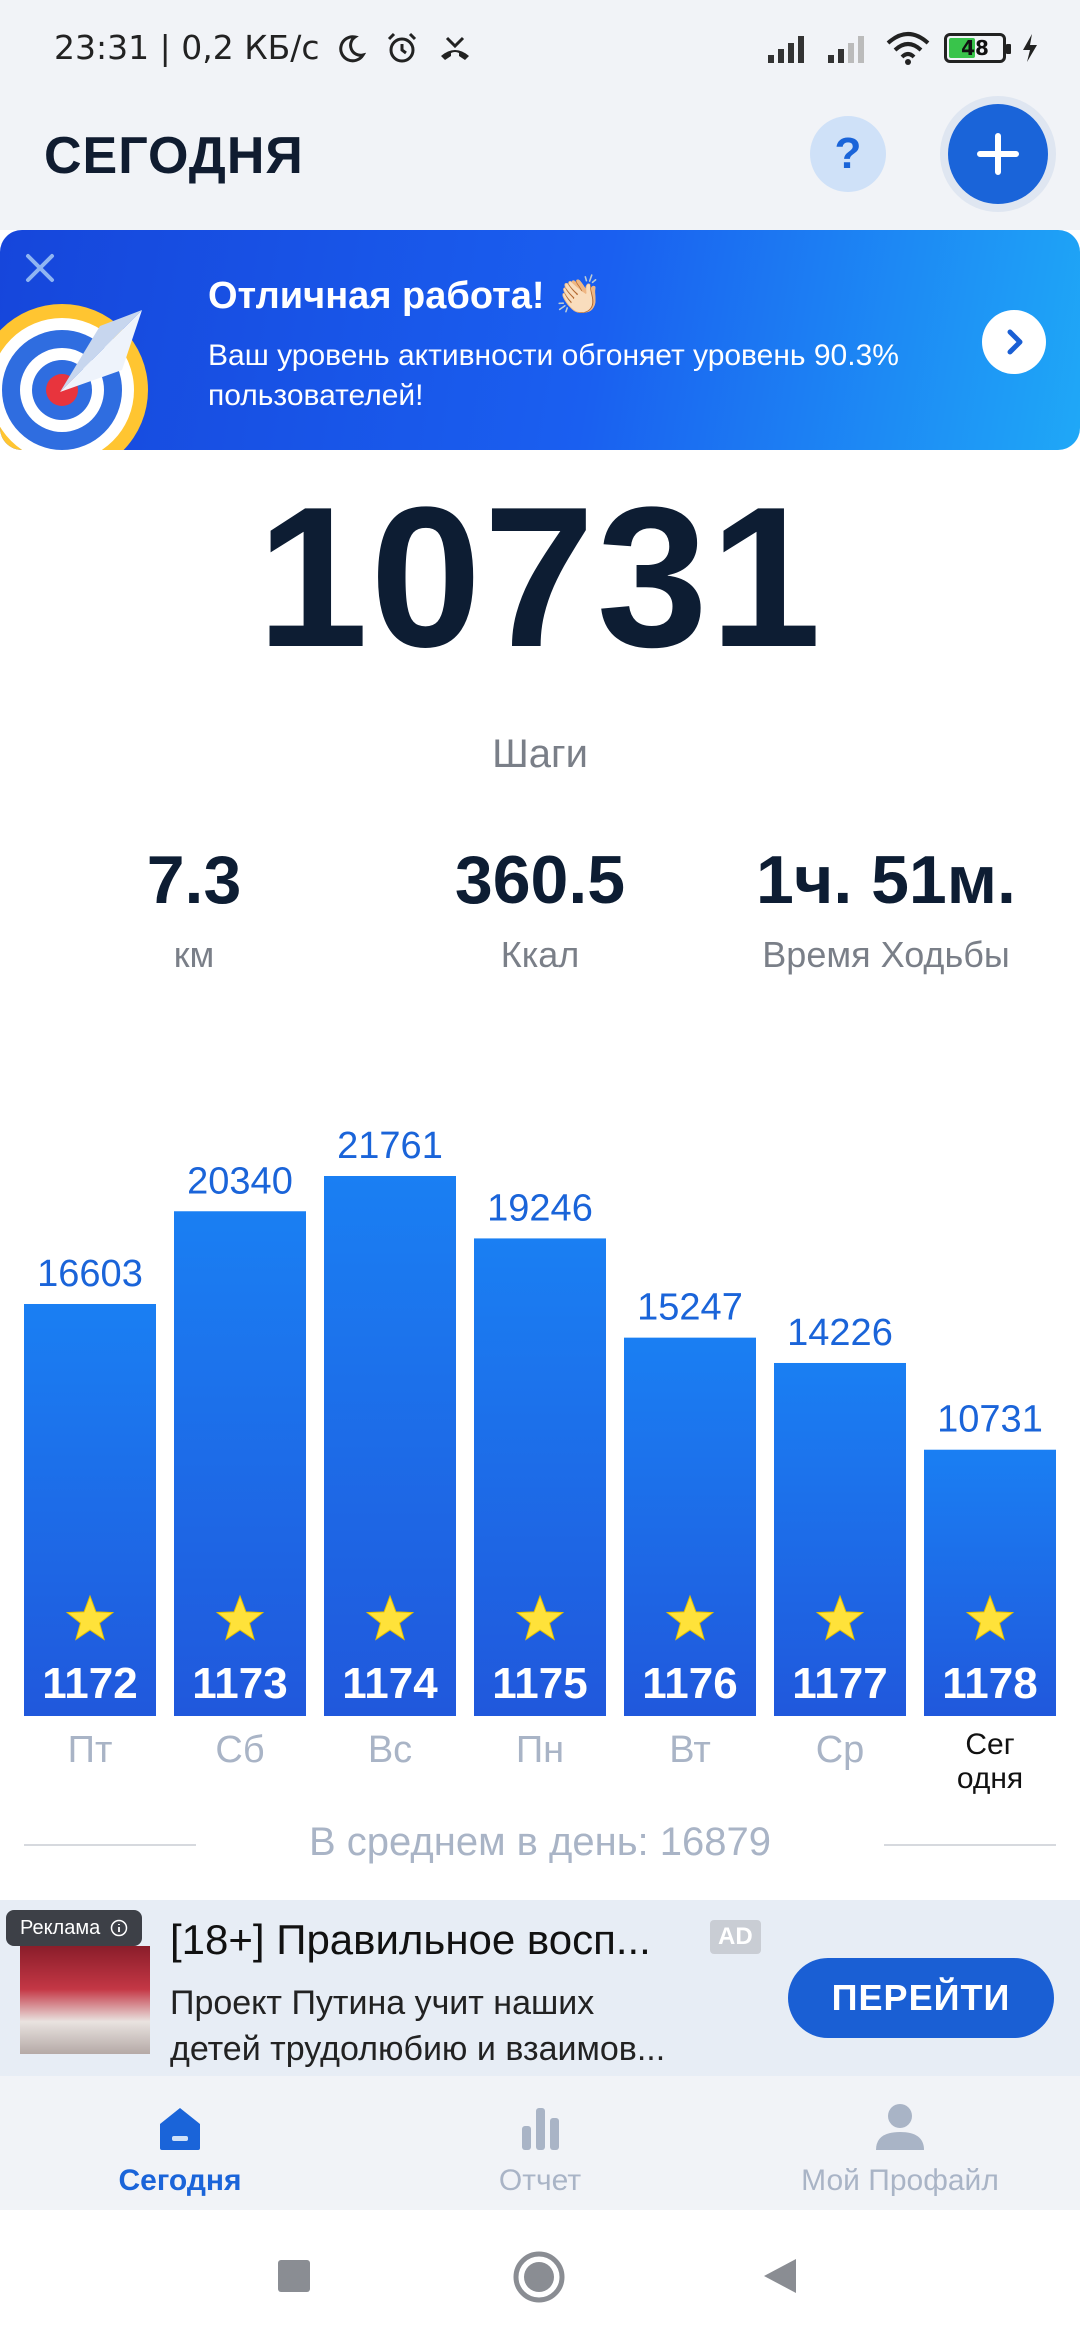 The width and height of the screenshot is (1080, 2340). I want to click on bar-day-number: 1177, so click(839, 1683).